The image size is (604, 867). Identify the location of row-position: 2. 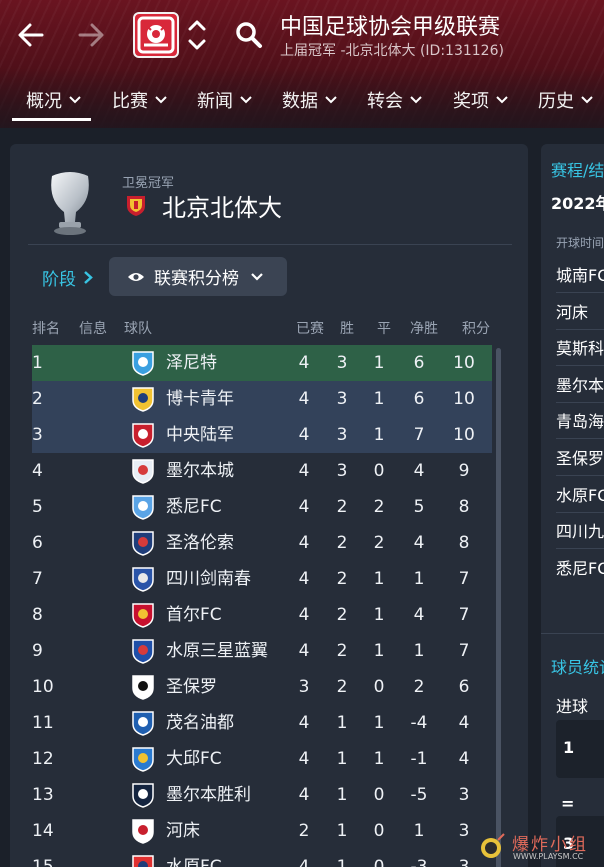
(37, 399).